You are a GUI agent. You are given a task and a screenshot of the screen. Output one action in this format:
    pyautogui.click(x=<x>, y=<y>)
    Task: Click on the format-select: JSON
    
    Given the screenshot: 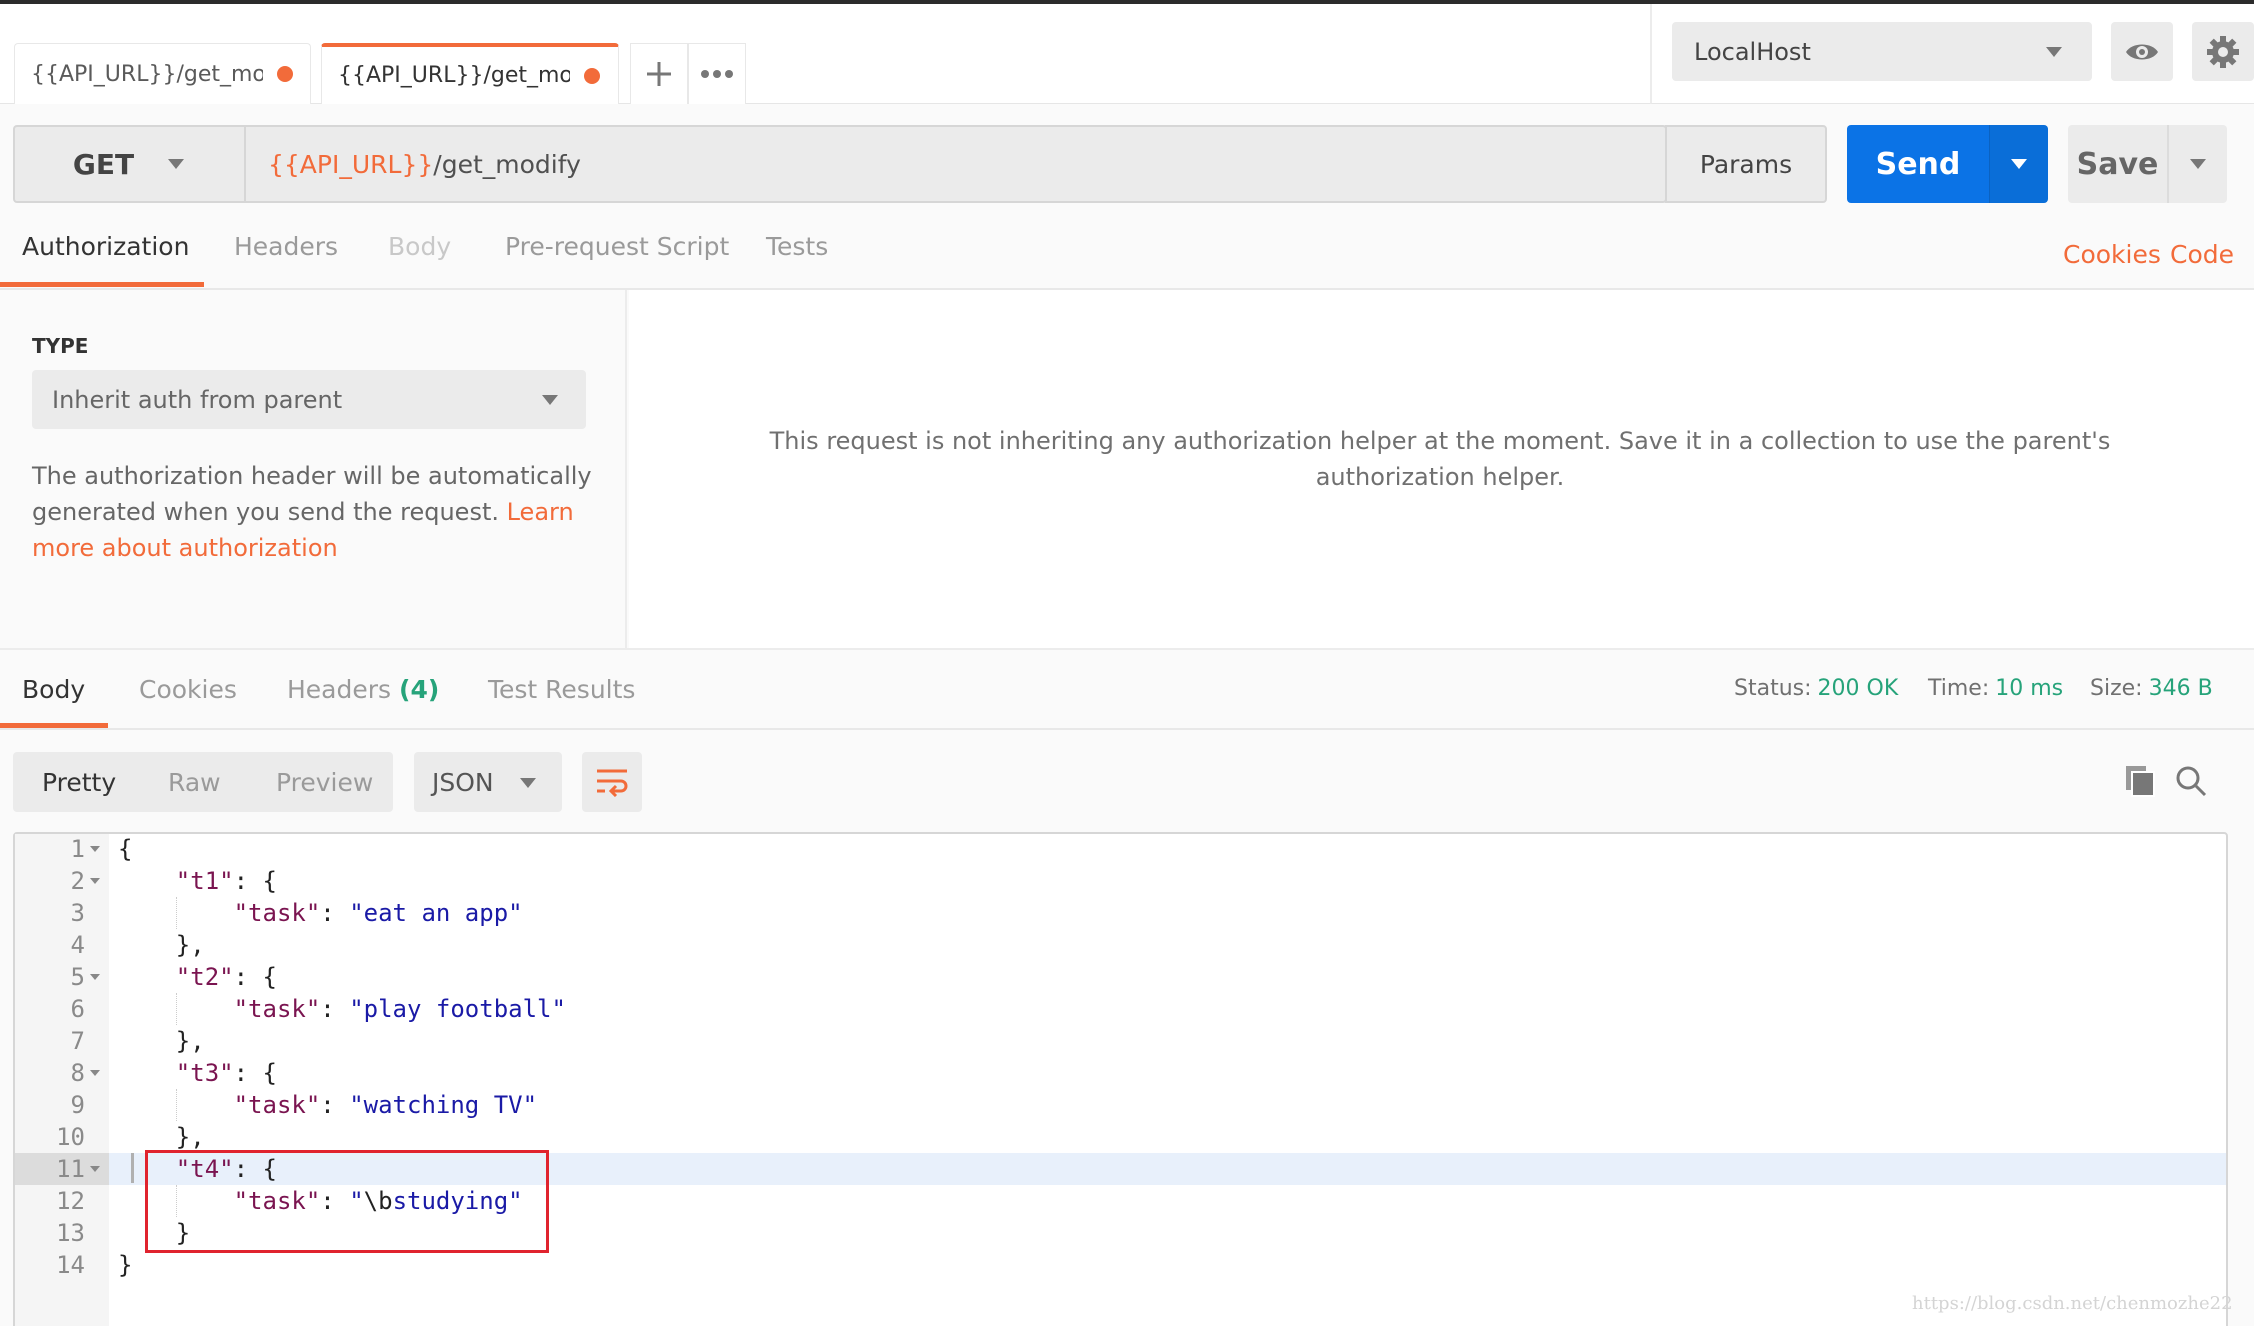 What is the action you would take?
    pyautogui.click(x=488, y=782)
    